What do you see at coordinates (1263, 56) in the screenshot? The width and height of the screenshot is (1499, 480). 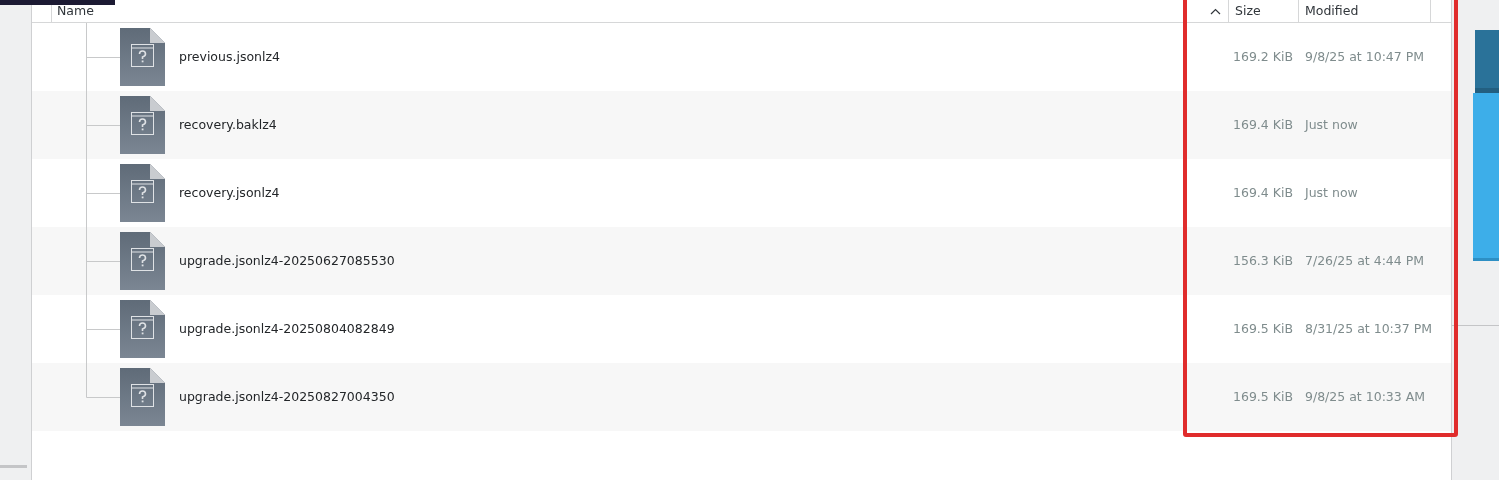 I see `file-size: 169.2 KiB` at bounding box center [1263, 56].